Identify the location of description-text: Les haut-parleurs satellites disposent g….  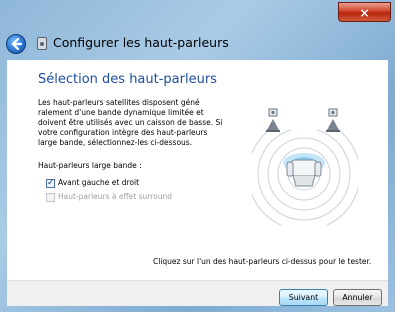
(130, 122).